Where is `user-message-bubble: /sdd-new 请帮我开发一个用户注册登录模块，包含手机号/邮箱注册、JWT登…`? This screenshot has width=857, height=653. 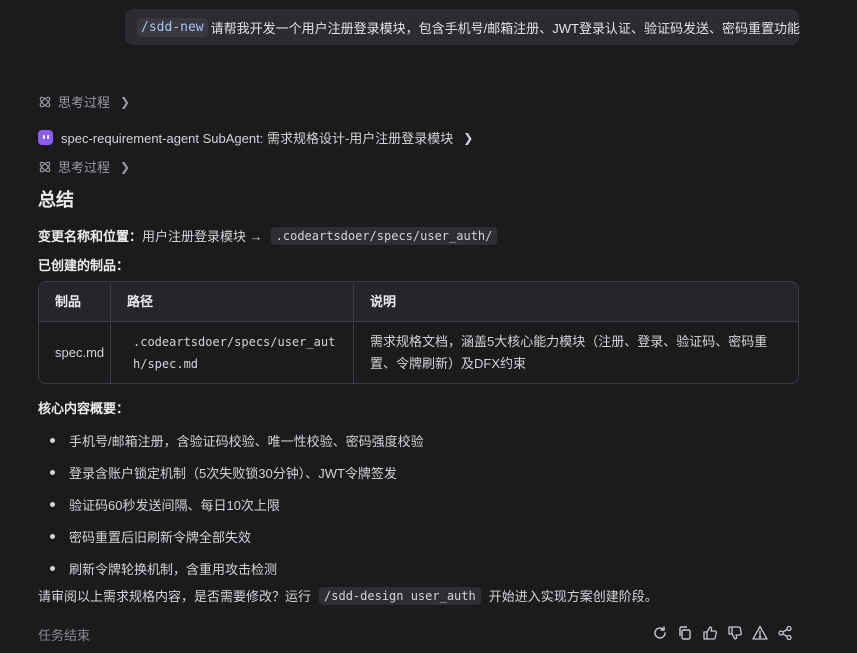
user-message-bubble: /sdd-new 请帮我开发一个用户注册登录模块，包含手机号/邮箱注册、JWT登… is located at coordinates (462, 27).